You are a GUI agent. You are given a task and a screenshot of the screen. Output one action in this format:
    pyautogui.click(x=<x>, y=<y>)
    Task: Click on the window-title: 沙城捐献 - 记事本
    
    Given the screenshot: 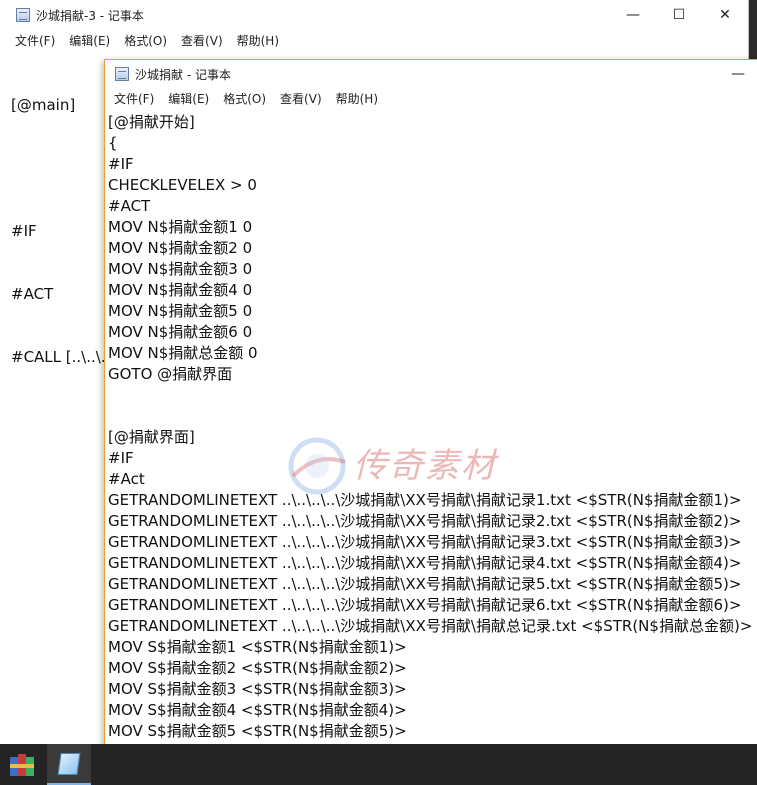 What is the action you would take?
    pyautogui.click(x=183, y=74)
    